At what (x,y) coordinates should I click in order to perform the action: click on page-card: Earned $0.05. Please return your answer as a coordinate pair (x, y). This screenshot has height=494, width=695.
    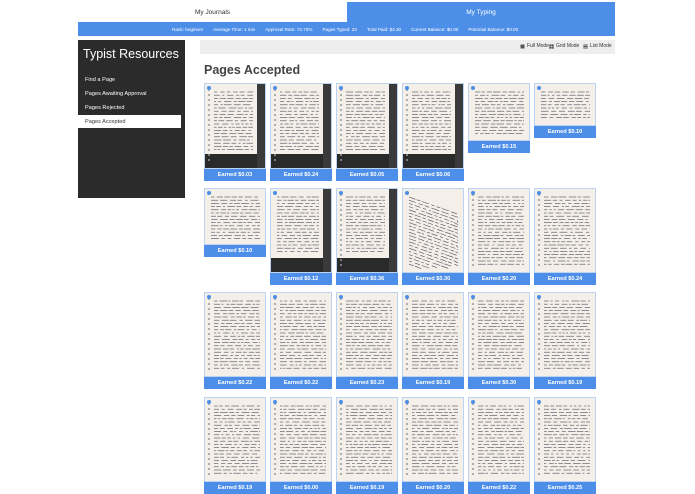
    Looking at the image, I should click on (367, 132).